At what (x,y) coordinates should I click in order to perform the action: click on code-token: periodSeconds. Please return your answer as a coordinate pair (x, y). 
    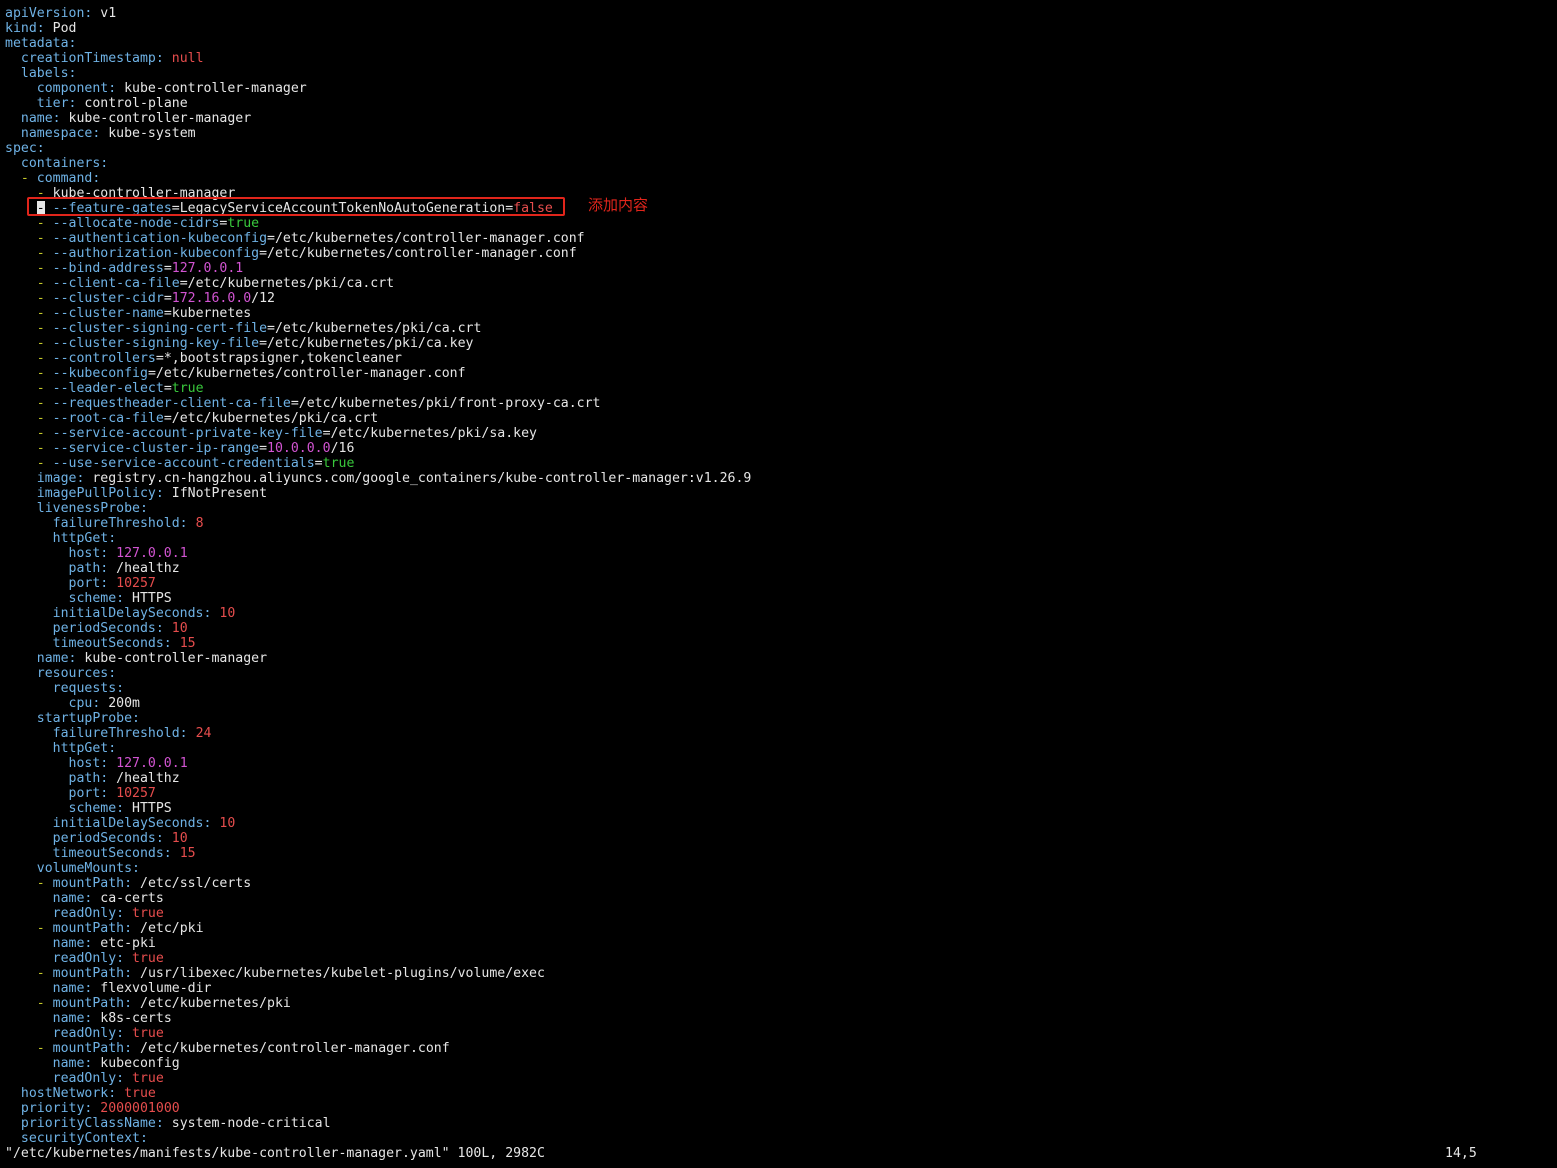
    Looking at the image, I should click on (80, 628).